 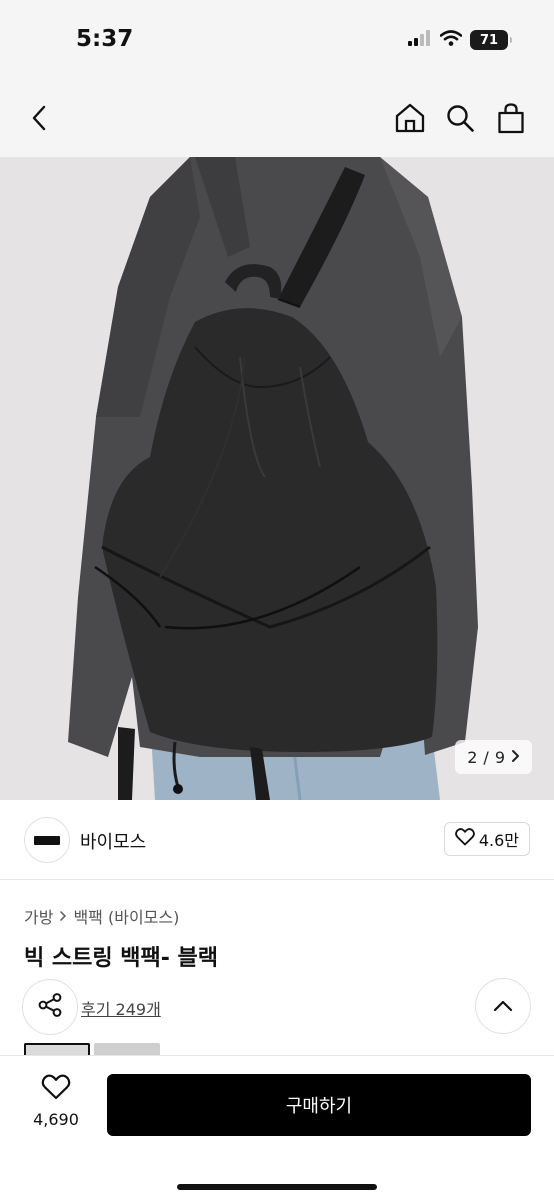 I want to click on brand-row: 바이모스 4.6만, so click(x=277, y=840).